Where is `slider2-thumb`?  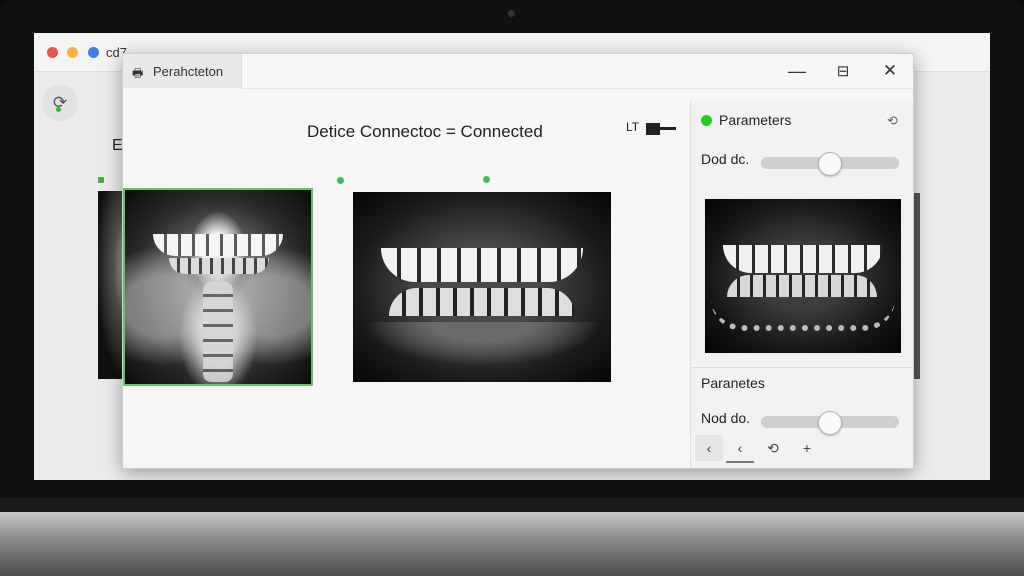 slider2-thumb is located at coordinates (830, 423).